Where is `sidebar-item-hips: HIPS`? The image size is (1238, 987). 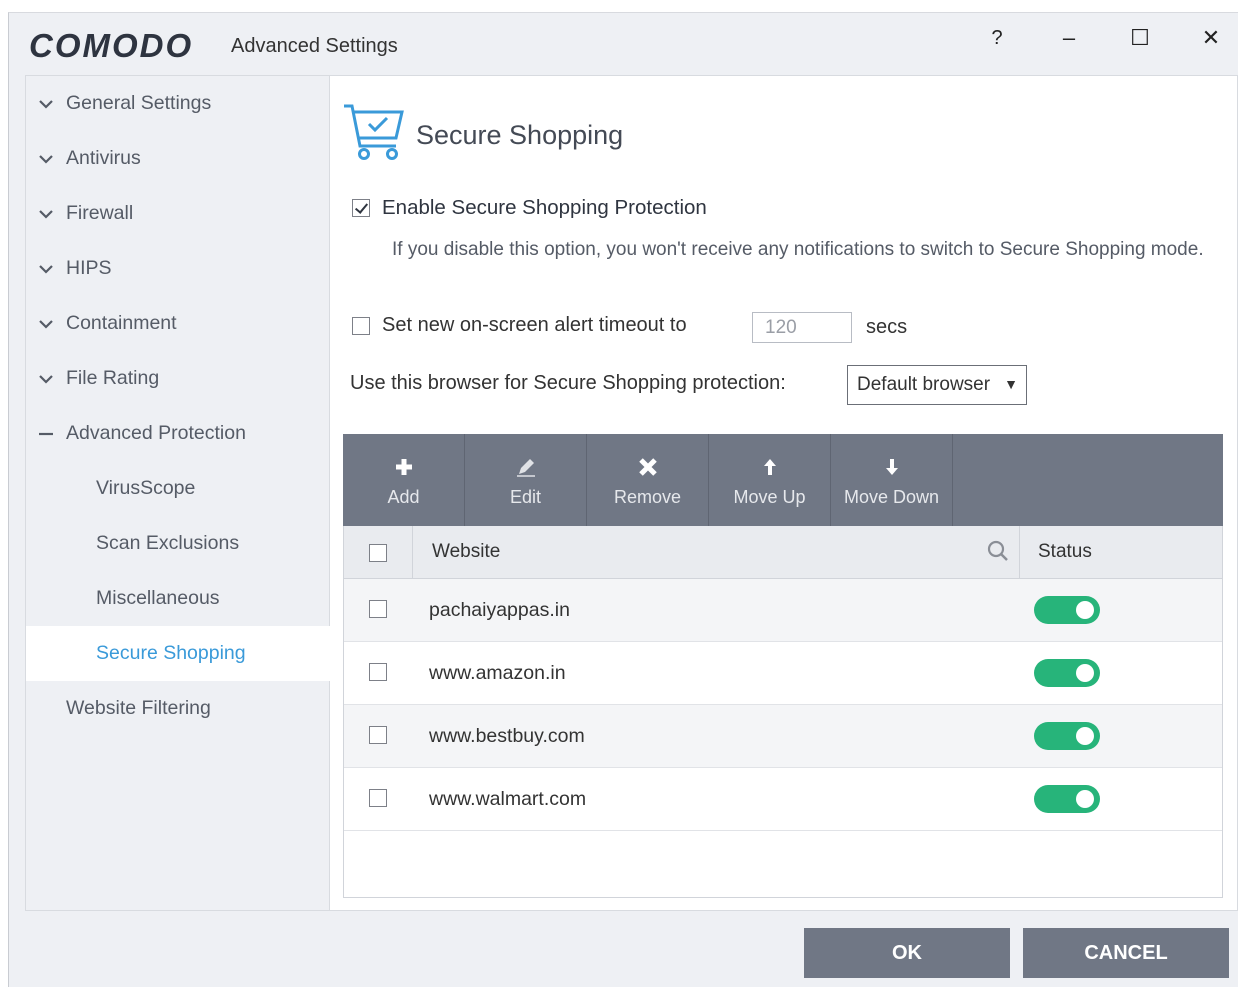 sidebar-item-hips: HIPS is located at coordinates (178, 268).